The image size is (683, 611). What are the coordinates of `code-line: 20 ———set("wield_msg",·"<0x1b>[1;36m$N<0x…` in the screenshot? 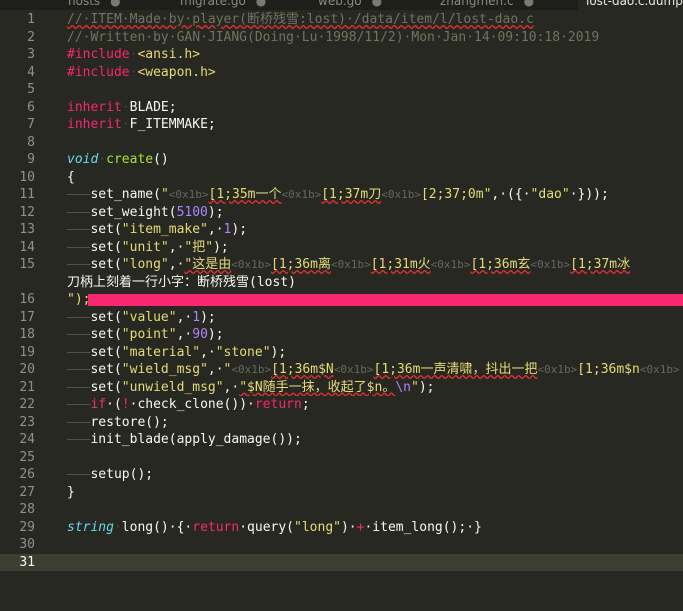 It's located at (341, 370).